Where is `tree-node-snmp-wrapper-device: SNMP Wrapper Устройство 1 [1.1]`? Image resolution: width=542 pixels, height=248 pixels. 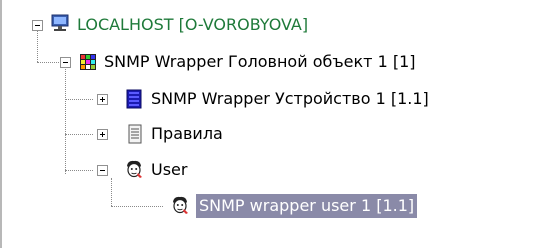
tree-node-snmp-wrapper-device: SNMP Wrapper Устройство 1 [1.1] is located at coordinates (271, 99).